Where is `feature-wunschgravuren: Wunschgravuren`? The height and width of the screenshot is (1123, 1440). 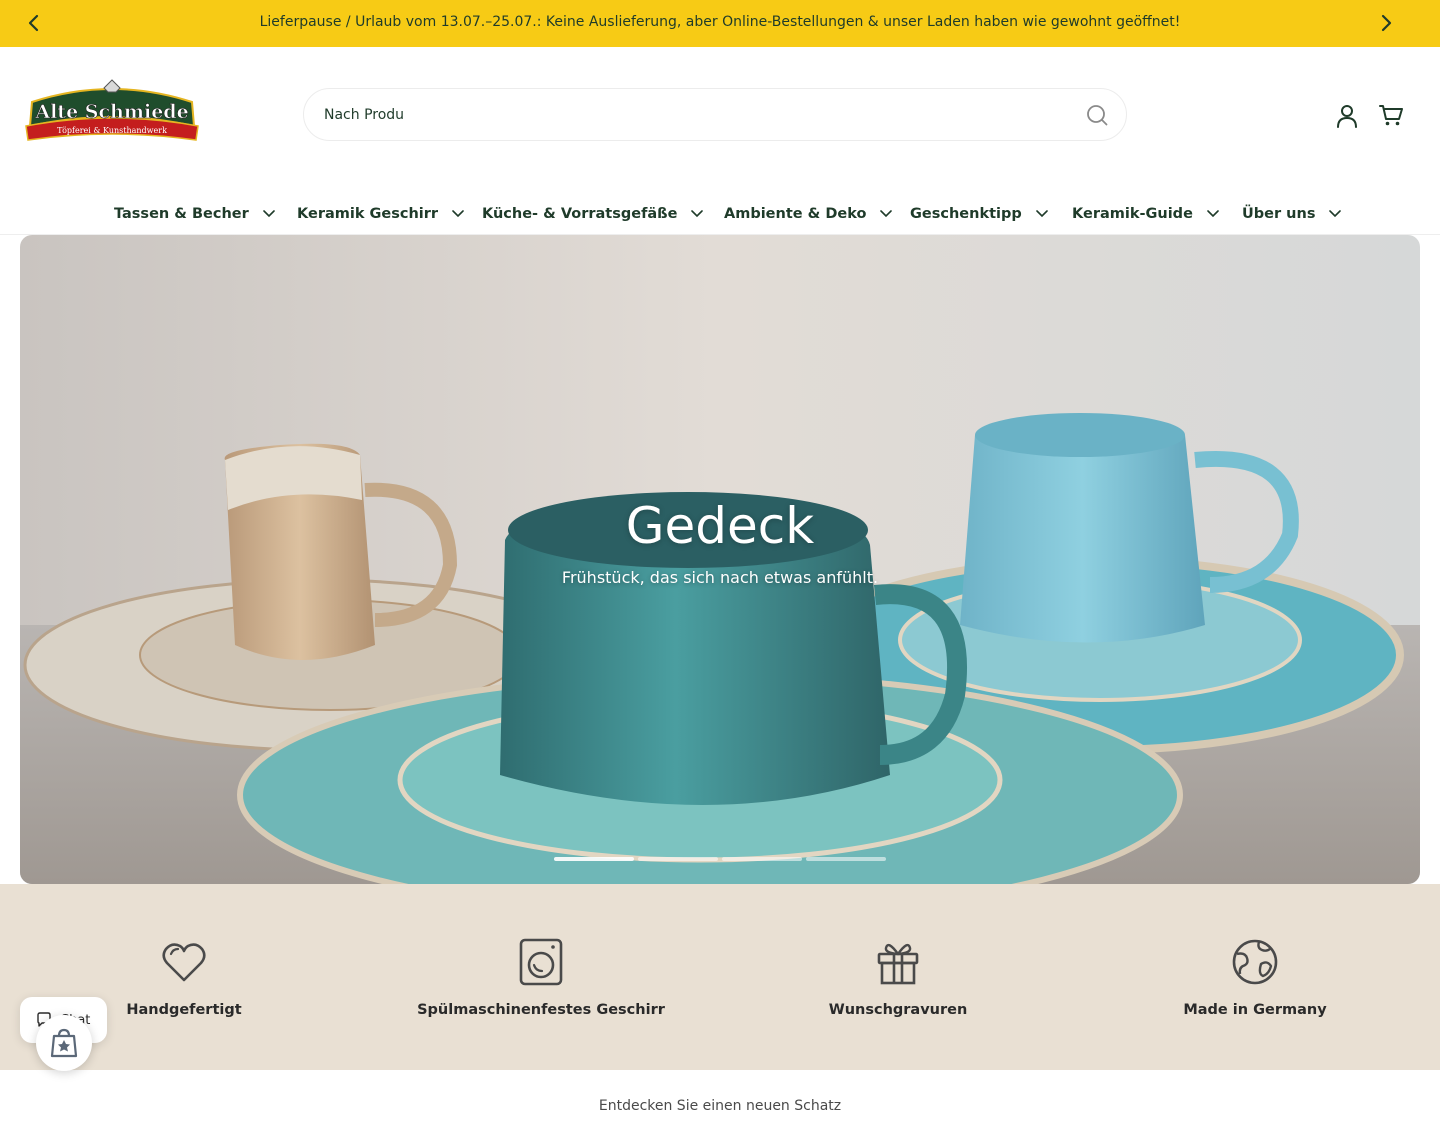 feature-wunschgravuren: Wunschgravuren is located at coordinates (898, 977).